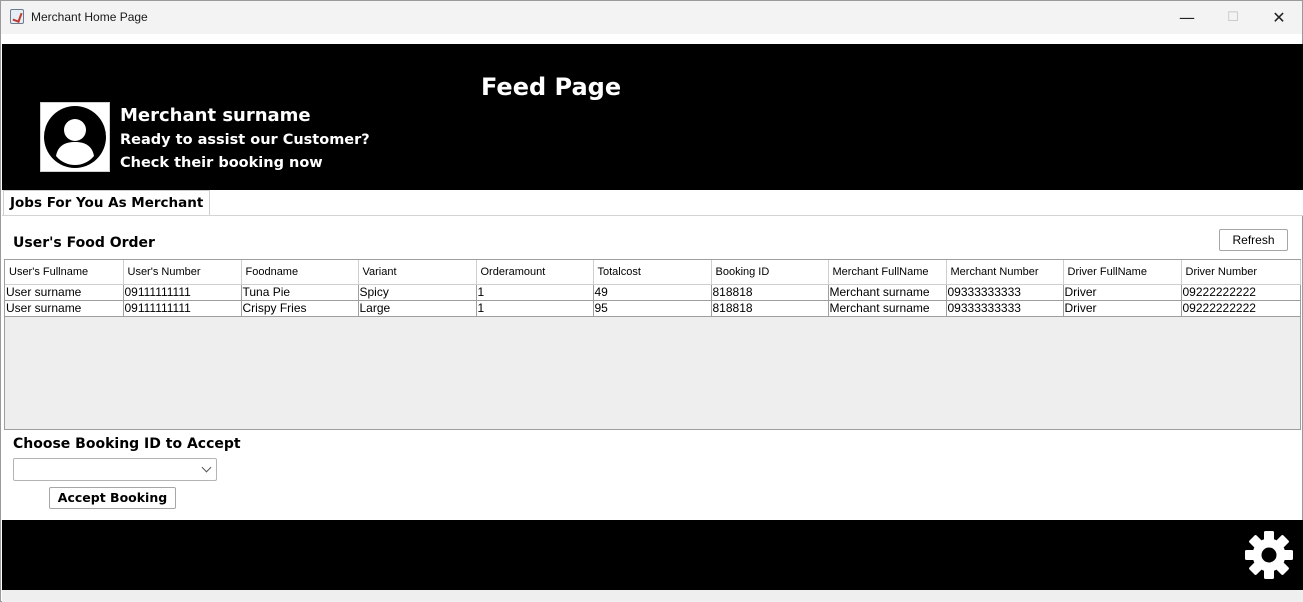 The image size is (1303, 602). I want to click on column-header-driver-number: Driver Number, so click(1241, 272).